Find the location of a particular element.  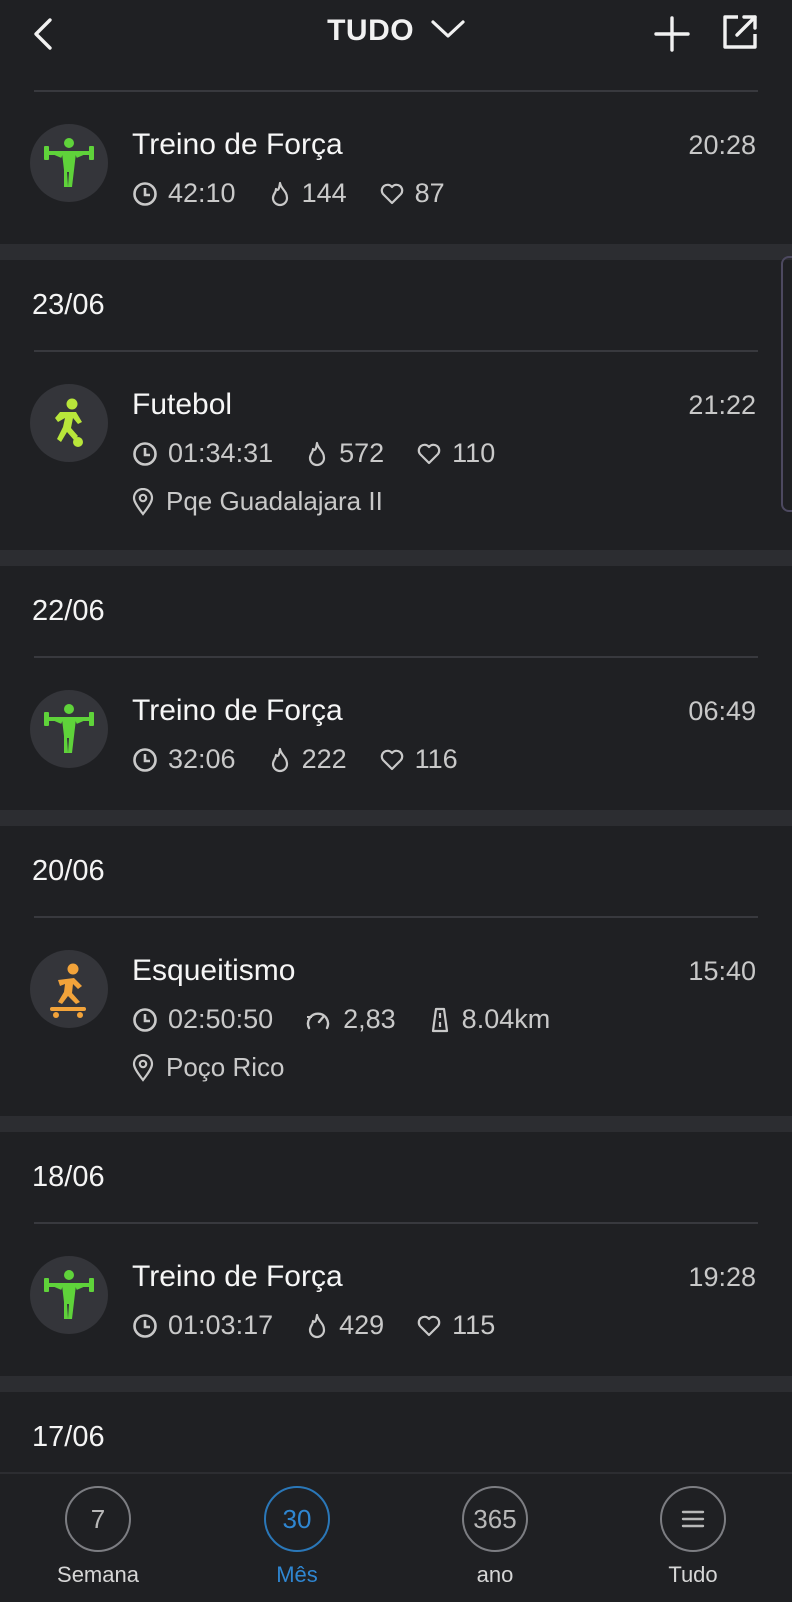

group-date: 22/06 is located at coordinates (68, 611).